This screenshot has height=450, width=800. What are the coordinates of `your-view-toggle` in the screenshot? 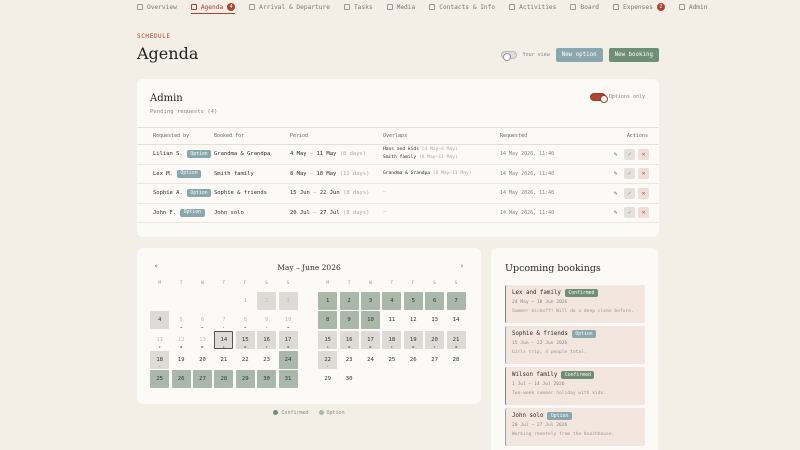 It's located at (508, 56).